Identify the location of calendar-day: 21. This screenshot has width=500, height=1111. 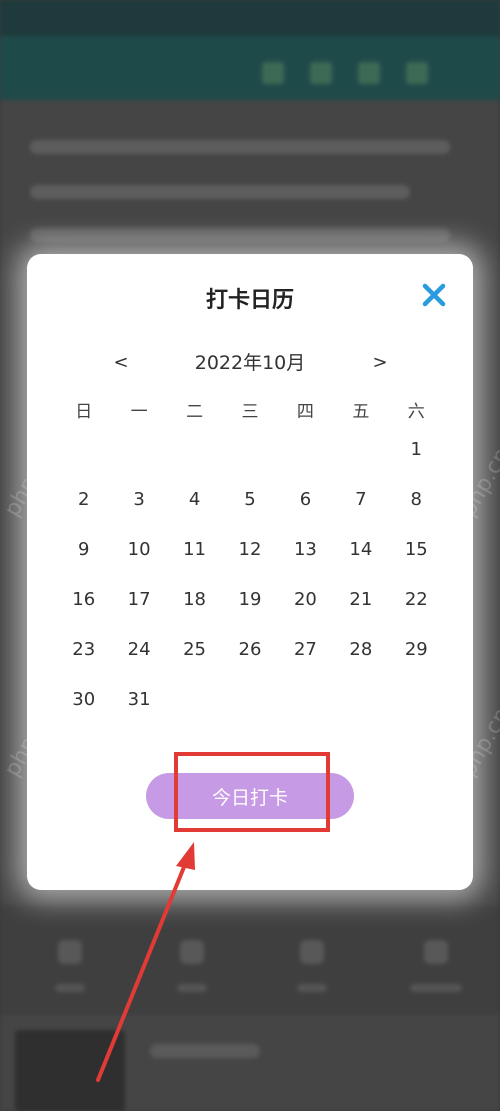
(360, 610).